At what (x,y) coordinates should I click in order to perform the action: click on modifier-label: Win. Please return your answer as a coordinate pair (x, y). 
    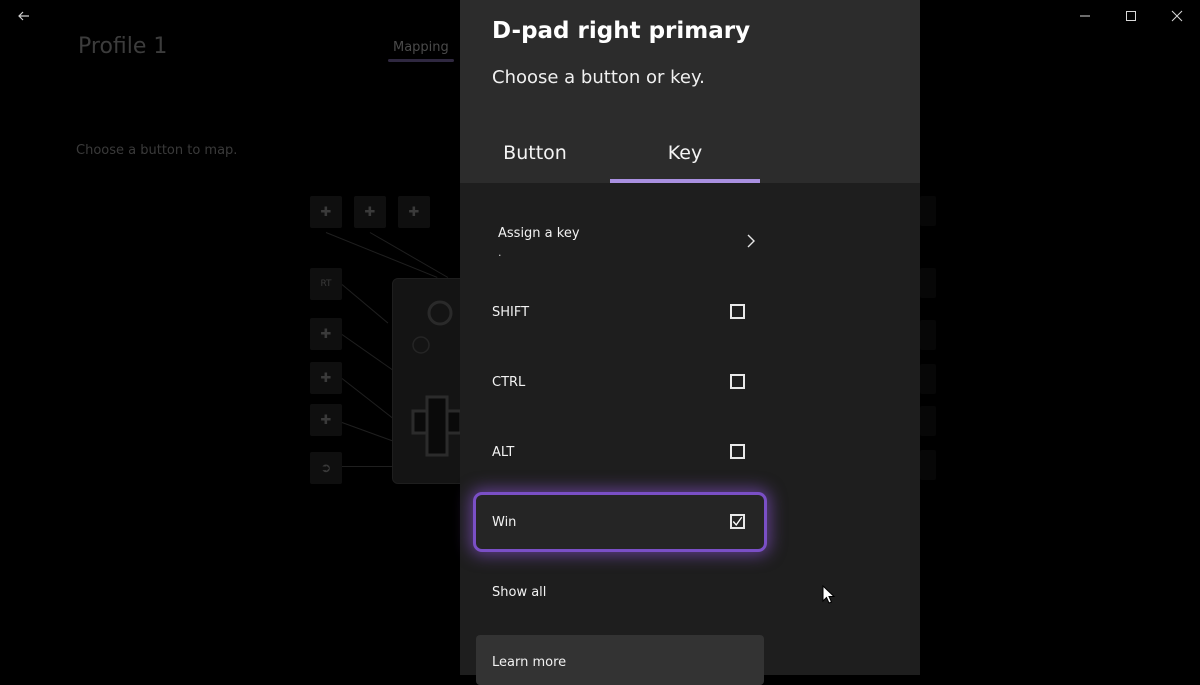
    Looking at the image, I should click on (504, 522).